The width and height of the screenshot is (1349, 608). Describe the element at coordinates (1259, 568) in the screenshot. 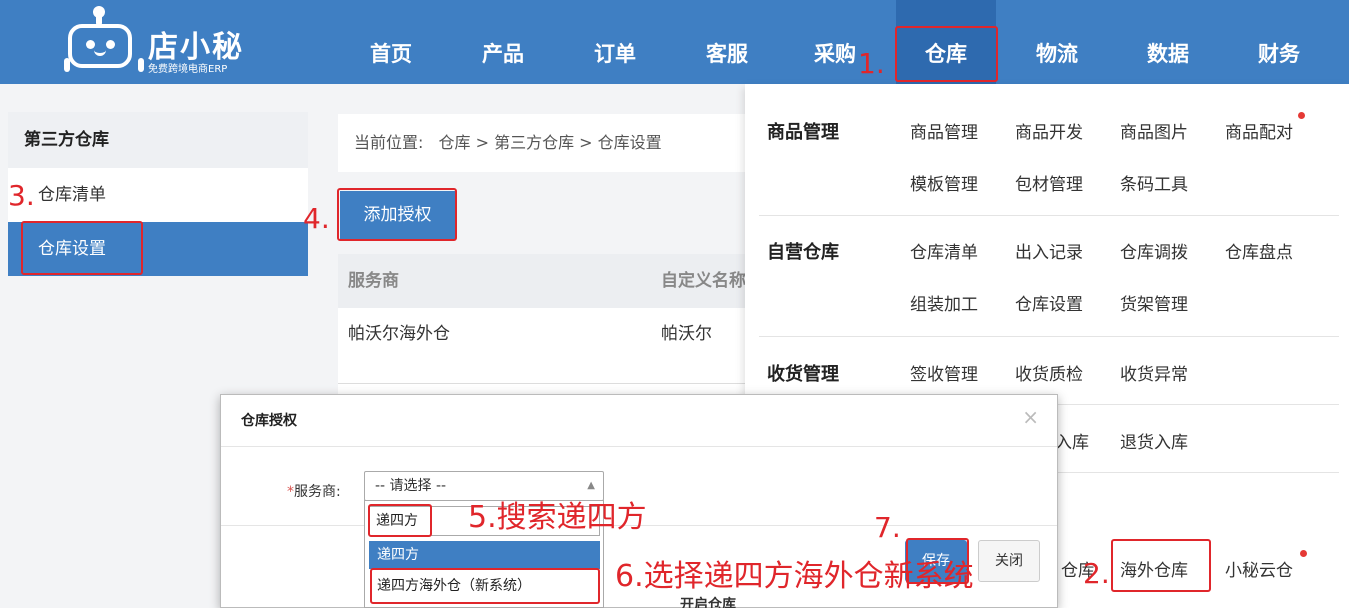

I see `menu-link-xiaomi-cloud-warehouse: 小秘云仓` at that location.